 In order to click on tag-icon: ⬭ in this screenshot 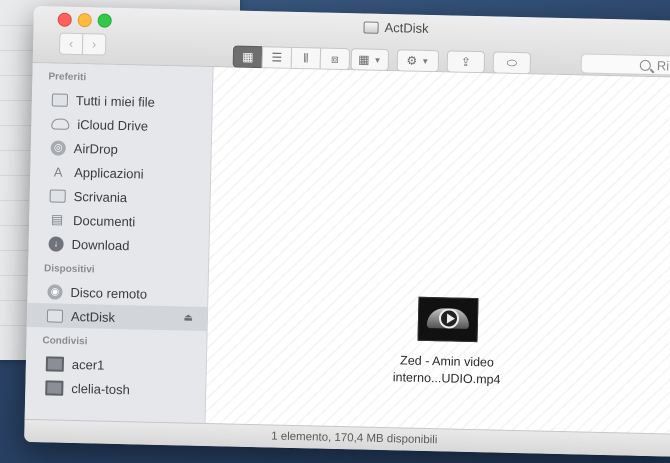, I will do `click(512, 62)`.